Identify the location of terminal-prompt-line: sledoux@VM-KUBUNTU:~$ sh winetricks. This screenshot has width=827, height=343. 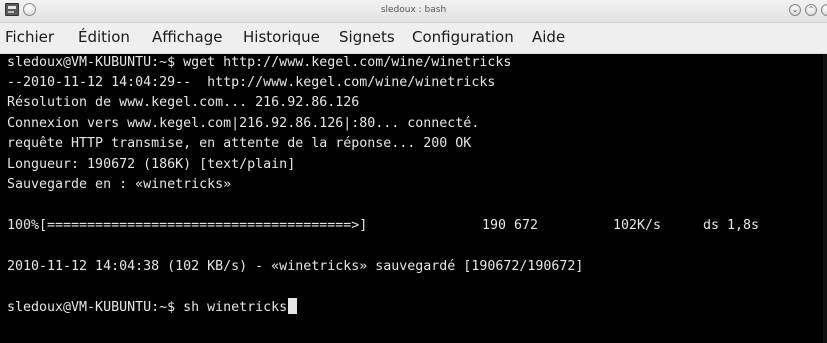
(152, 307).